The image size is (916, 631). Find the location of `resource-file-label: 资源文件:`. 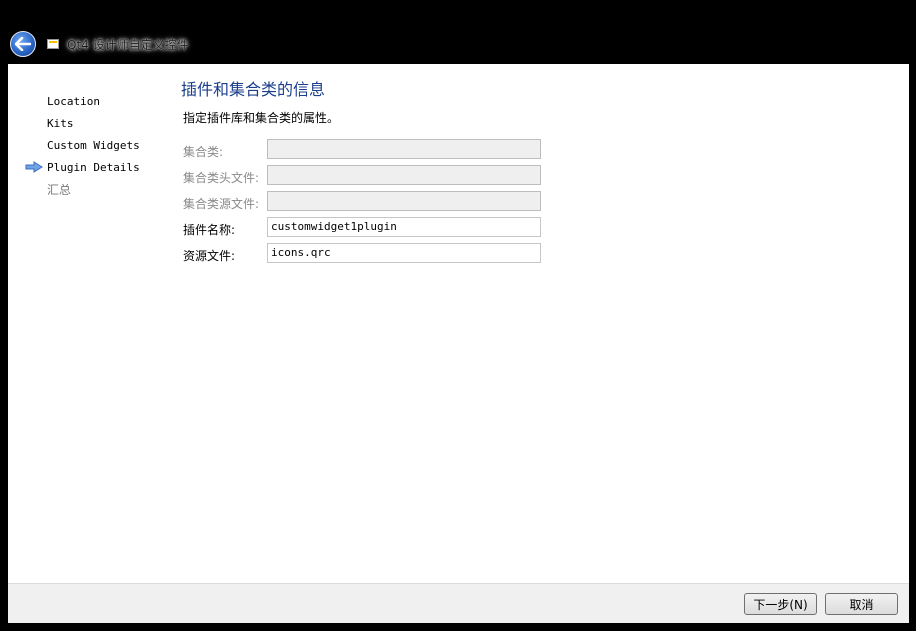

resource-file-label: 资源文件: is located at coordinates (209, 256).